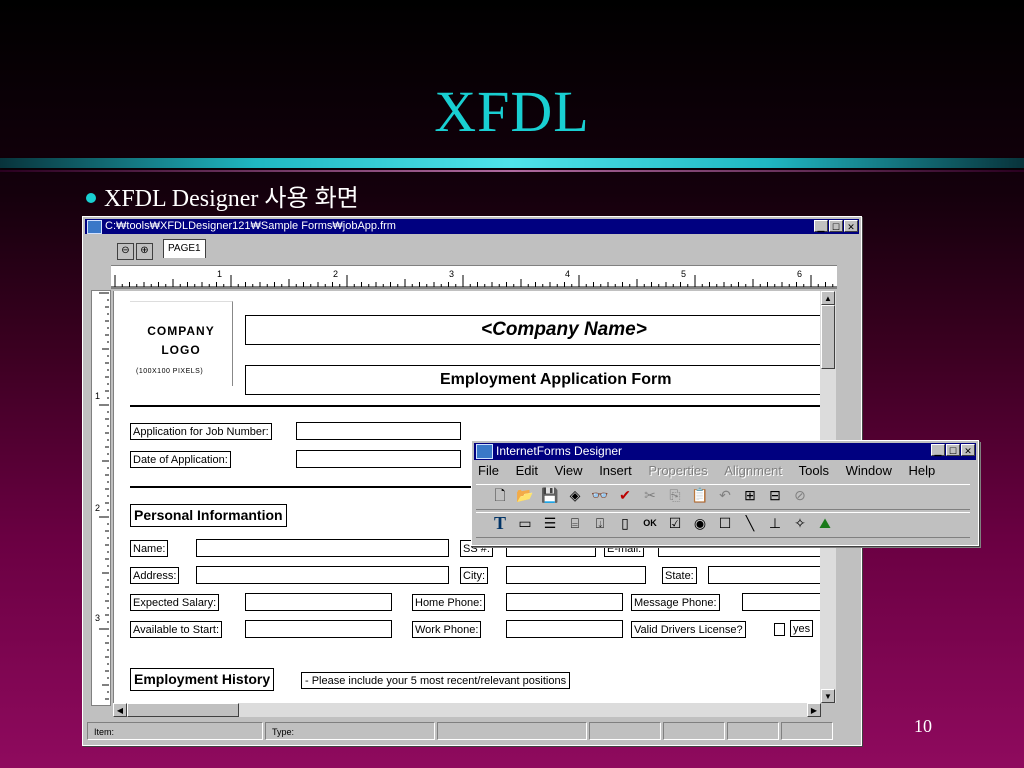 Image resolution: width=1024 pixels, height=768 pixels. Describe the element at coordinates (765, 575) in the screenshot. I see `state-field` at that location.